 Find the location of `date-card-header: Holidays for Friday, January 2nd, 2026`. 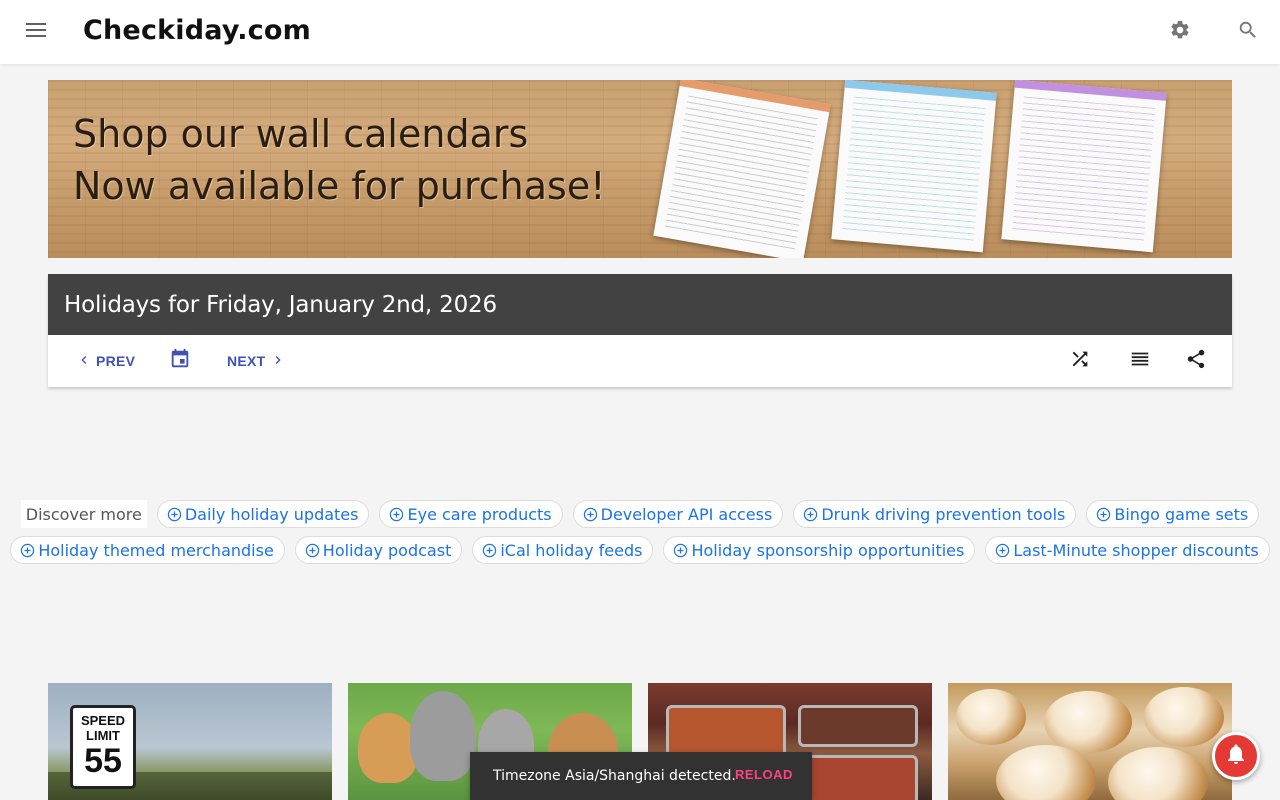

date-card-header: Holidays for Friday, January 2nd, 2026 is located at coordinates (640, 304).